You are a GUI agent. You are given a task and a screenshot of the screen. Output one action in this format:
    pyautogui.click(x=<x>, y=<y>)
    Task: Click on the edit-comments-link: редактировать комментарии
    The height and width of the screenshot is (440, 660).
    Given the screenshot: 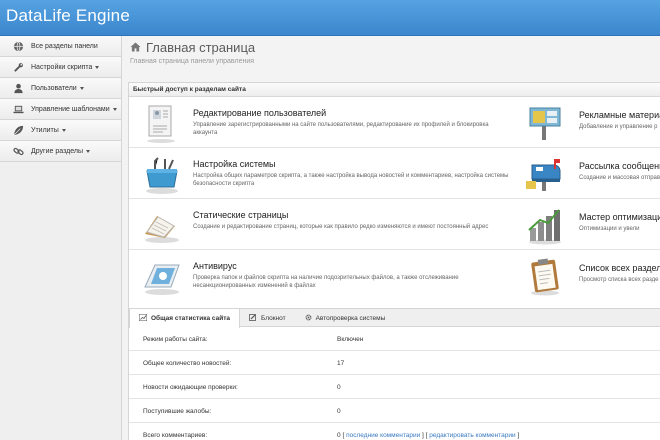 What is the action you would take?
    pyautogui.click(x=472, y=435)
    